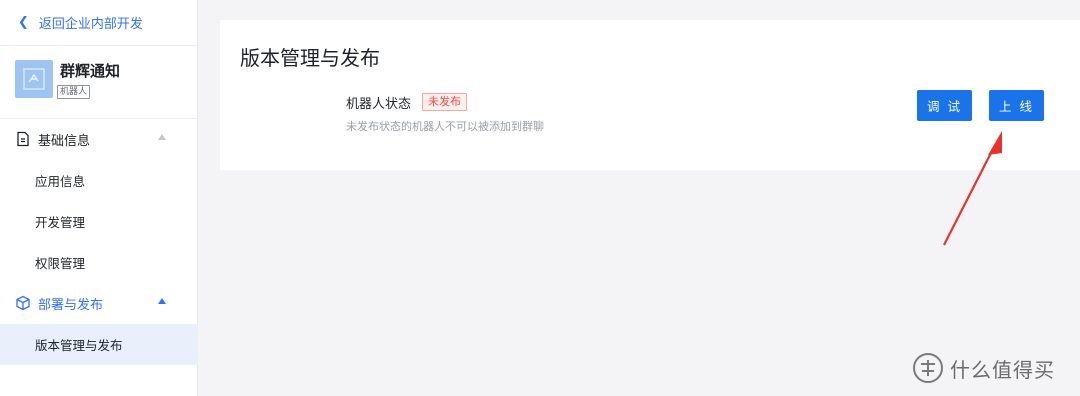  What do you see at coordinates (1002, 369) in the screenshot?
I see `watermark-text: 什么值得买` at bounding box center [1002, 369].